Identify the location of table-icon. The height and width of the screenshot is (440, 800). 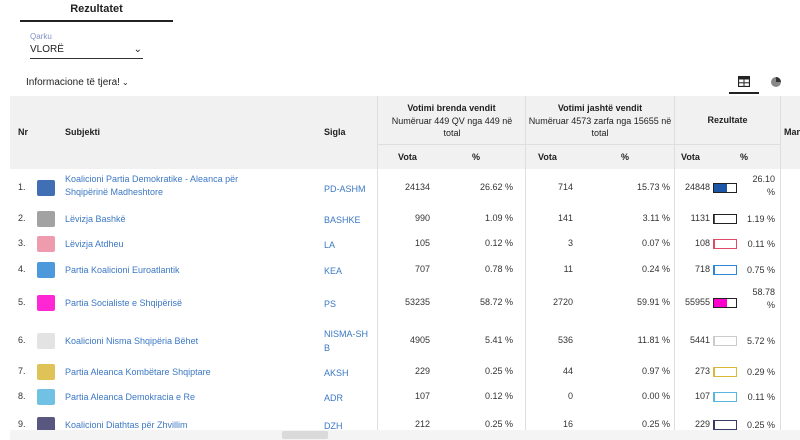
(744, 81).